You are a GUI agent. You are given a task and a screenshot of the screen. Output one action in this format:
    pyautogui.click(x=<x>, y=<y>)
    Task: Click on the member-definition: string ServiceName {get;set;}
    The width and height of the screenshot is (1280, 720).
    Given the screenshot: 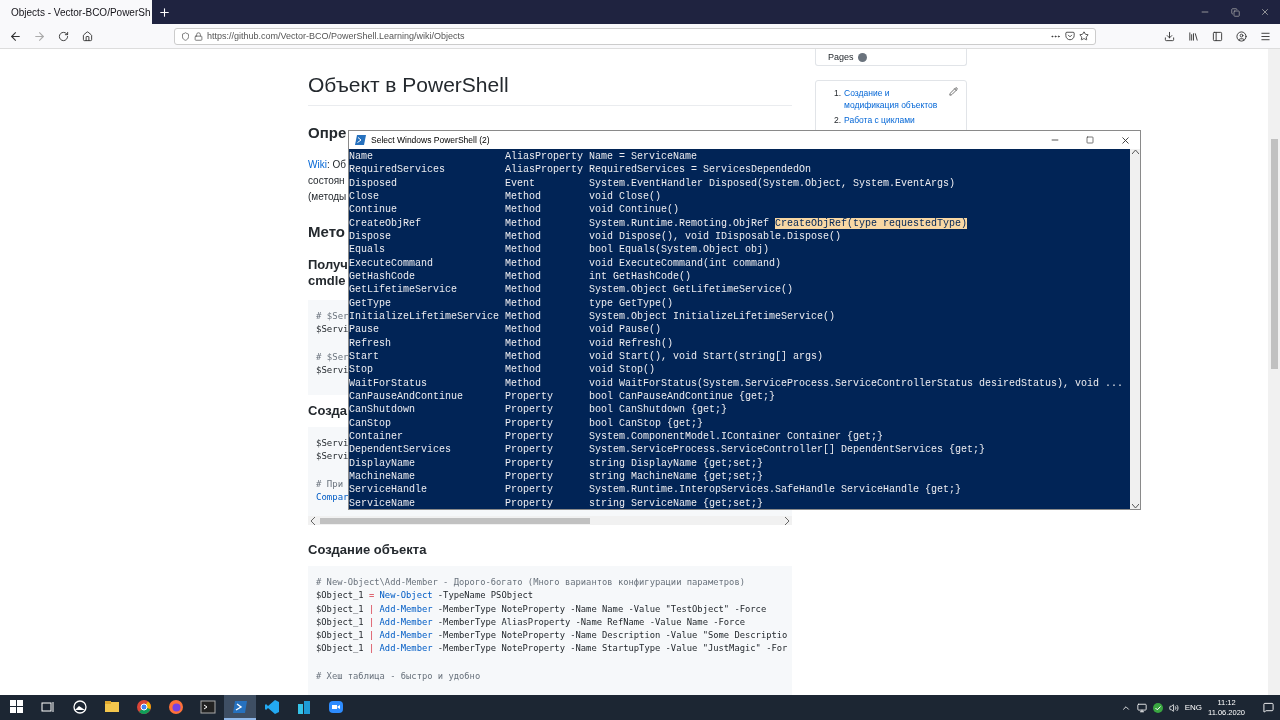 What is the action you would take?
    pyautogui.click(x=677, y=502)
    